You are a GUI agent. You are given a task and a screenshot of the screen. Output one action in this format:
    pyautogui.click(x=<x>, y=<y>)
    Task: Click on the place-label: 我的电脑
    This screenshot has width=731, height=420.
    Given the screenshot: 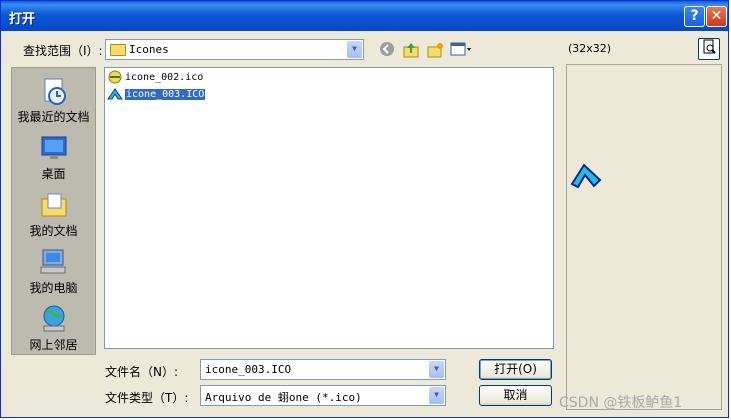 What is the action you would take?
    pyautogui.click(x=53, y=288)
    